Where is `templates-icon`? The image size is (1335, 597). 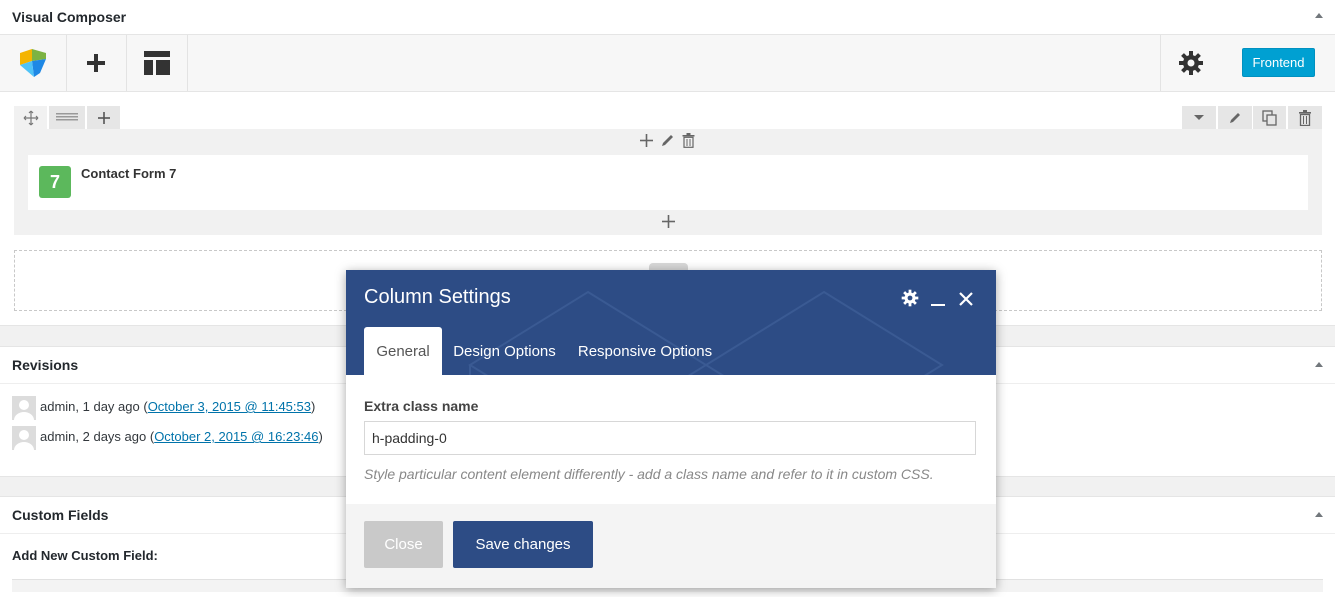
templates-icon is located at coordinates (156, 63).